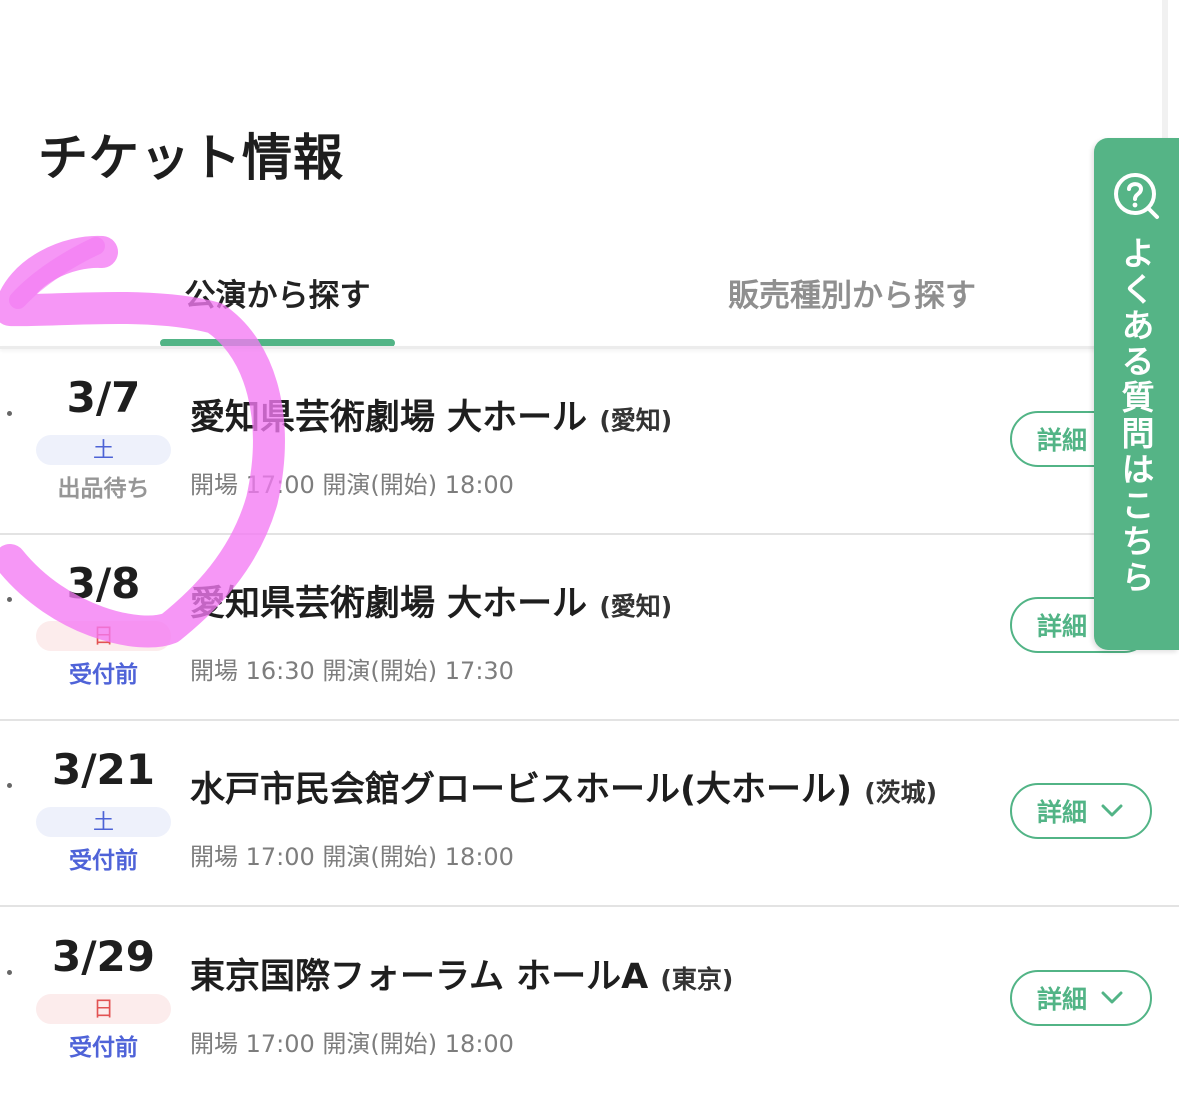 This screenshot has height=1094, width=1179. What do you see at coordinates (191, 158) in the screenshot?
I see `page-title: チケット情報` at bounding box center [191, 158].